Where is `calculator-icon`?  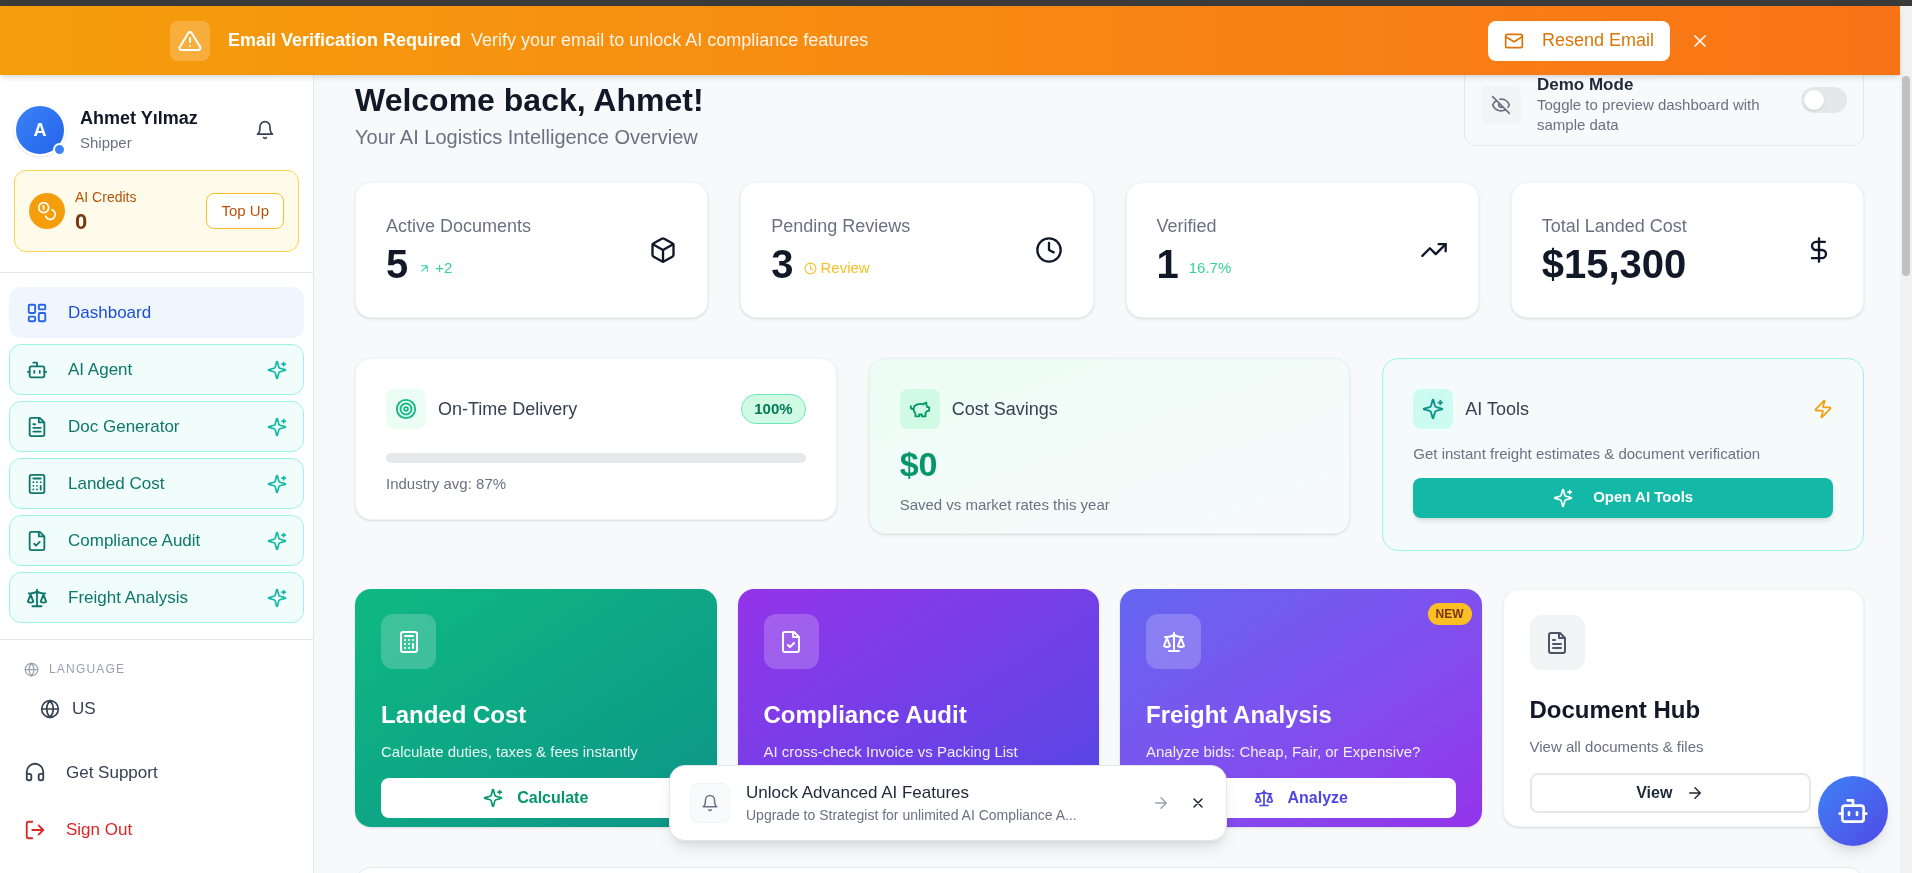
calculator-icon is located at coordinates (37, 483).